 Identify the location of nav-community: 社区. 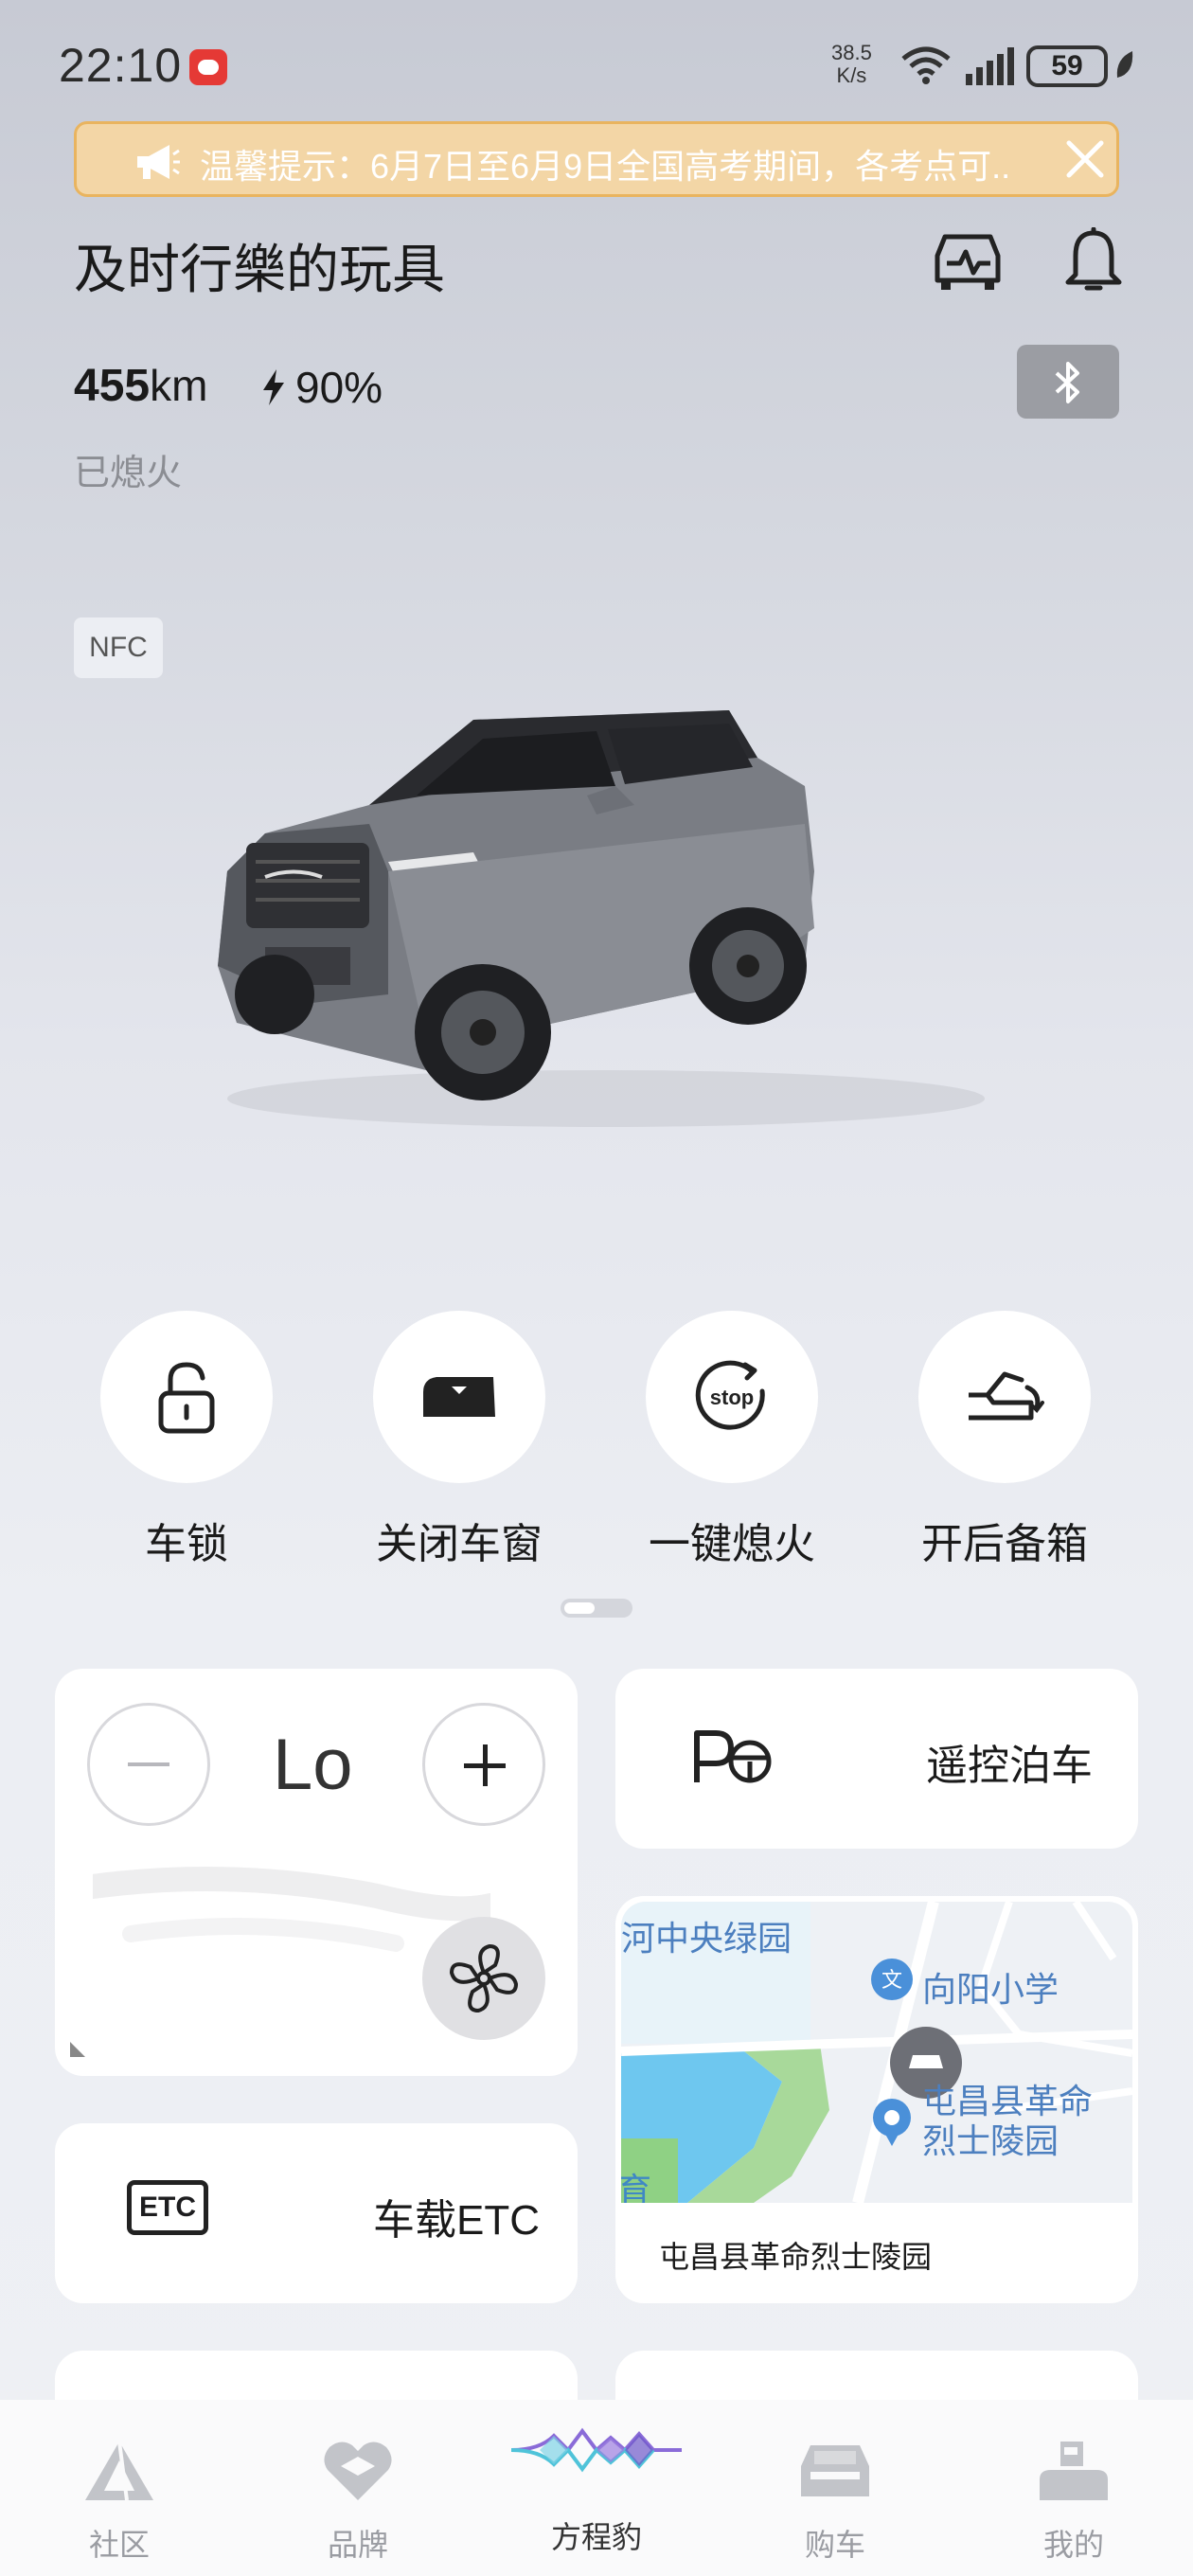
(119, 2488).